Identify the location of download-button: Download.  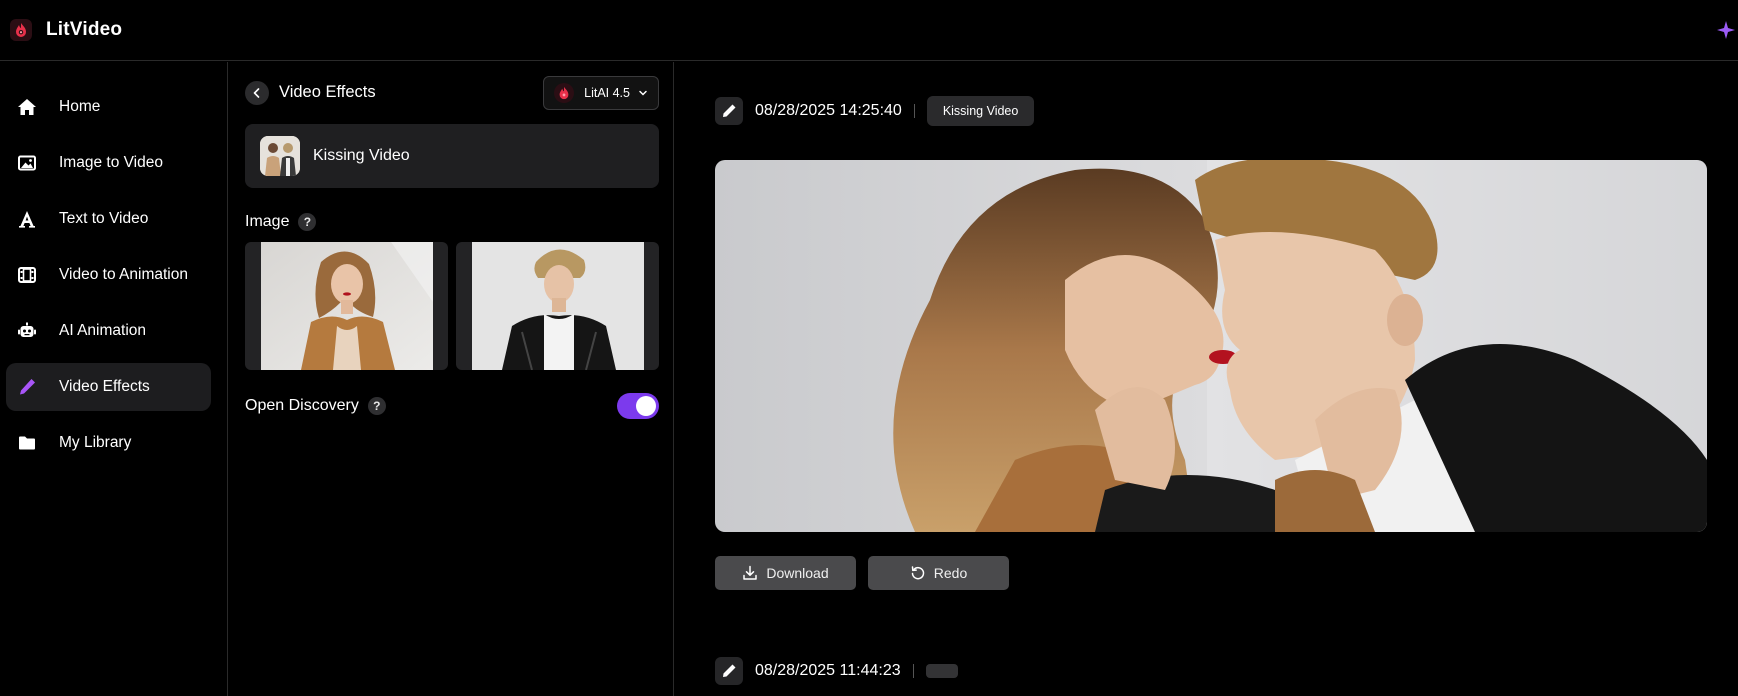
(785, 573).